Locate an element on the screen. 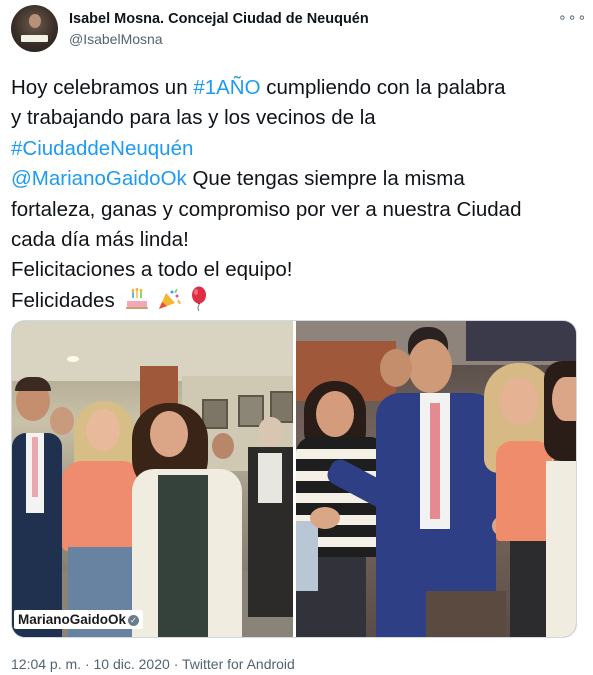  party-popper-icon is located at coordinates (172, 300).